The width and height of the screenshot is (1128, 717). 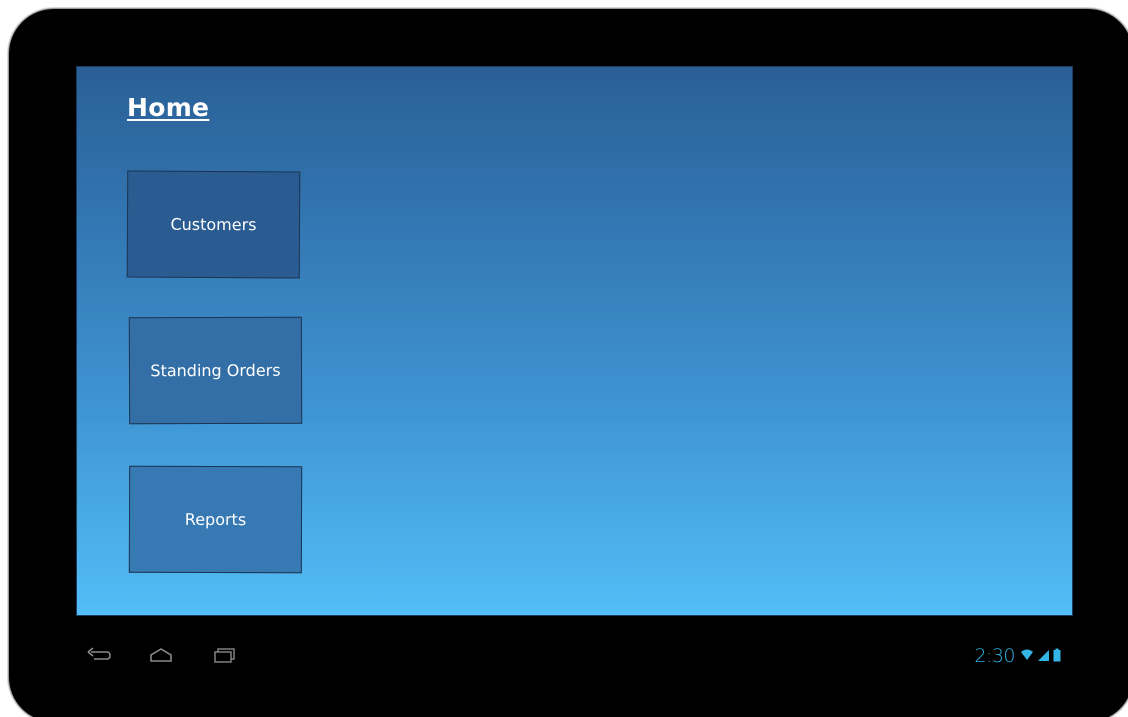 I want to click on standing-orders-button-label: Standing Orders, so click(x=215, y=370).